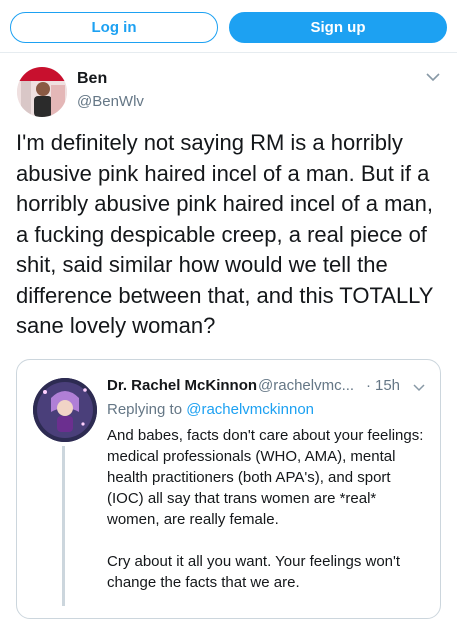  What do you see at coordinates (110, 101) in the screenshot?
I see `author-handle: @BenWlv` at bounding box center [110, 101].